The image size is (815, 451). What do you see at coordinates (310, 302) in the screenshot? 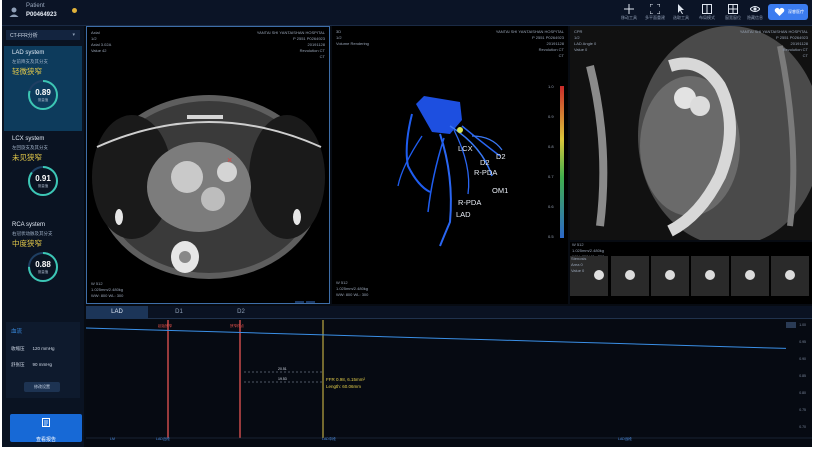
I see `viewport-maximize-button` at bounding box center [310, 302].